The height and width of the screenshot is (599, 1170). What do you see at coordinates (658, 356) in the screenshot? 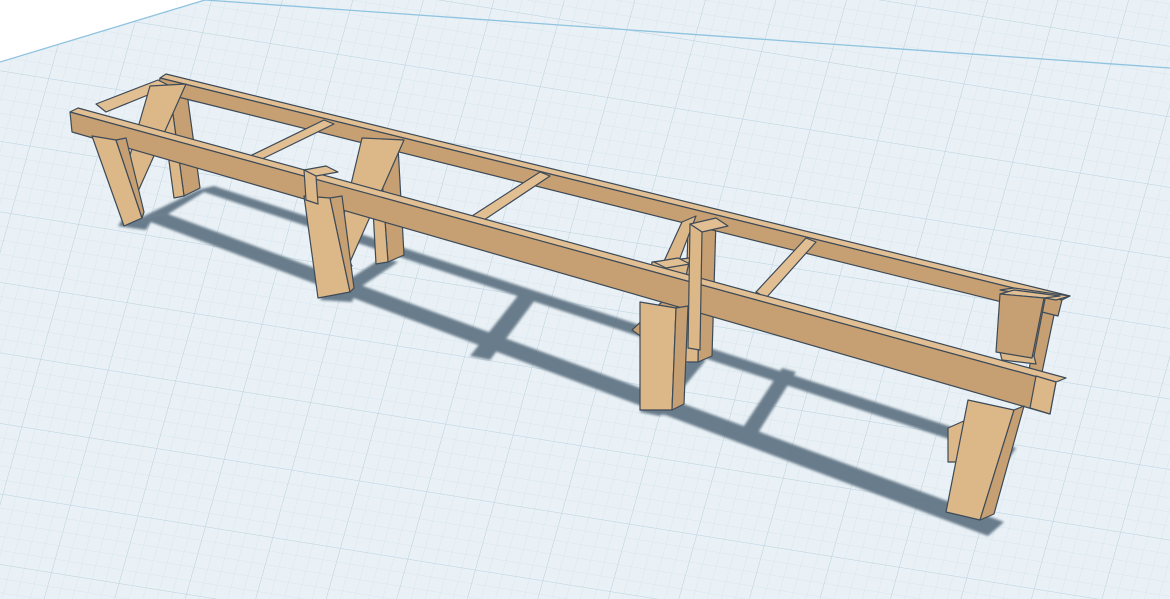
I see `leg-3-front-face` at bounding box center [658, 356].